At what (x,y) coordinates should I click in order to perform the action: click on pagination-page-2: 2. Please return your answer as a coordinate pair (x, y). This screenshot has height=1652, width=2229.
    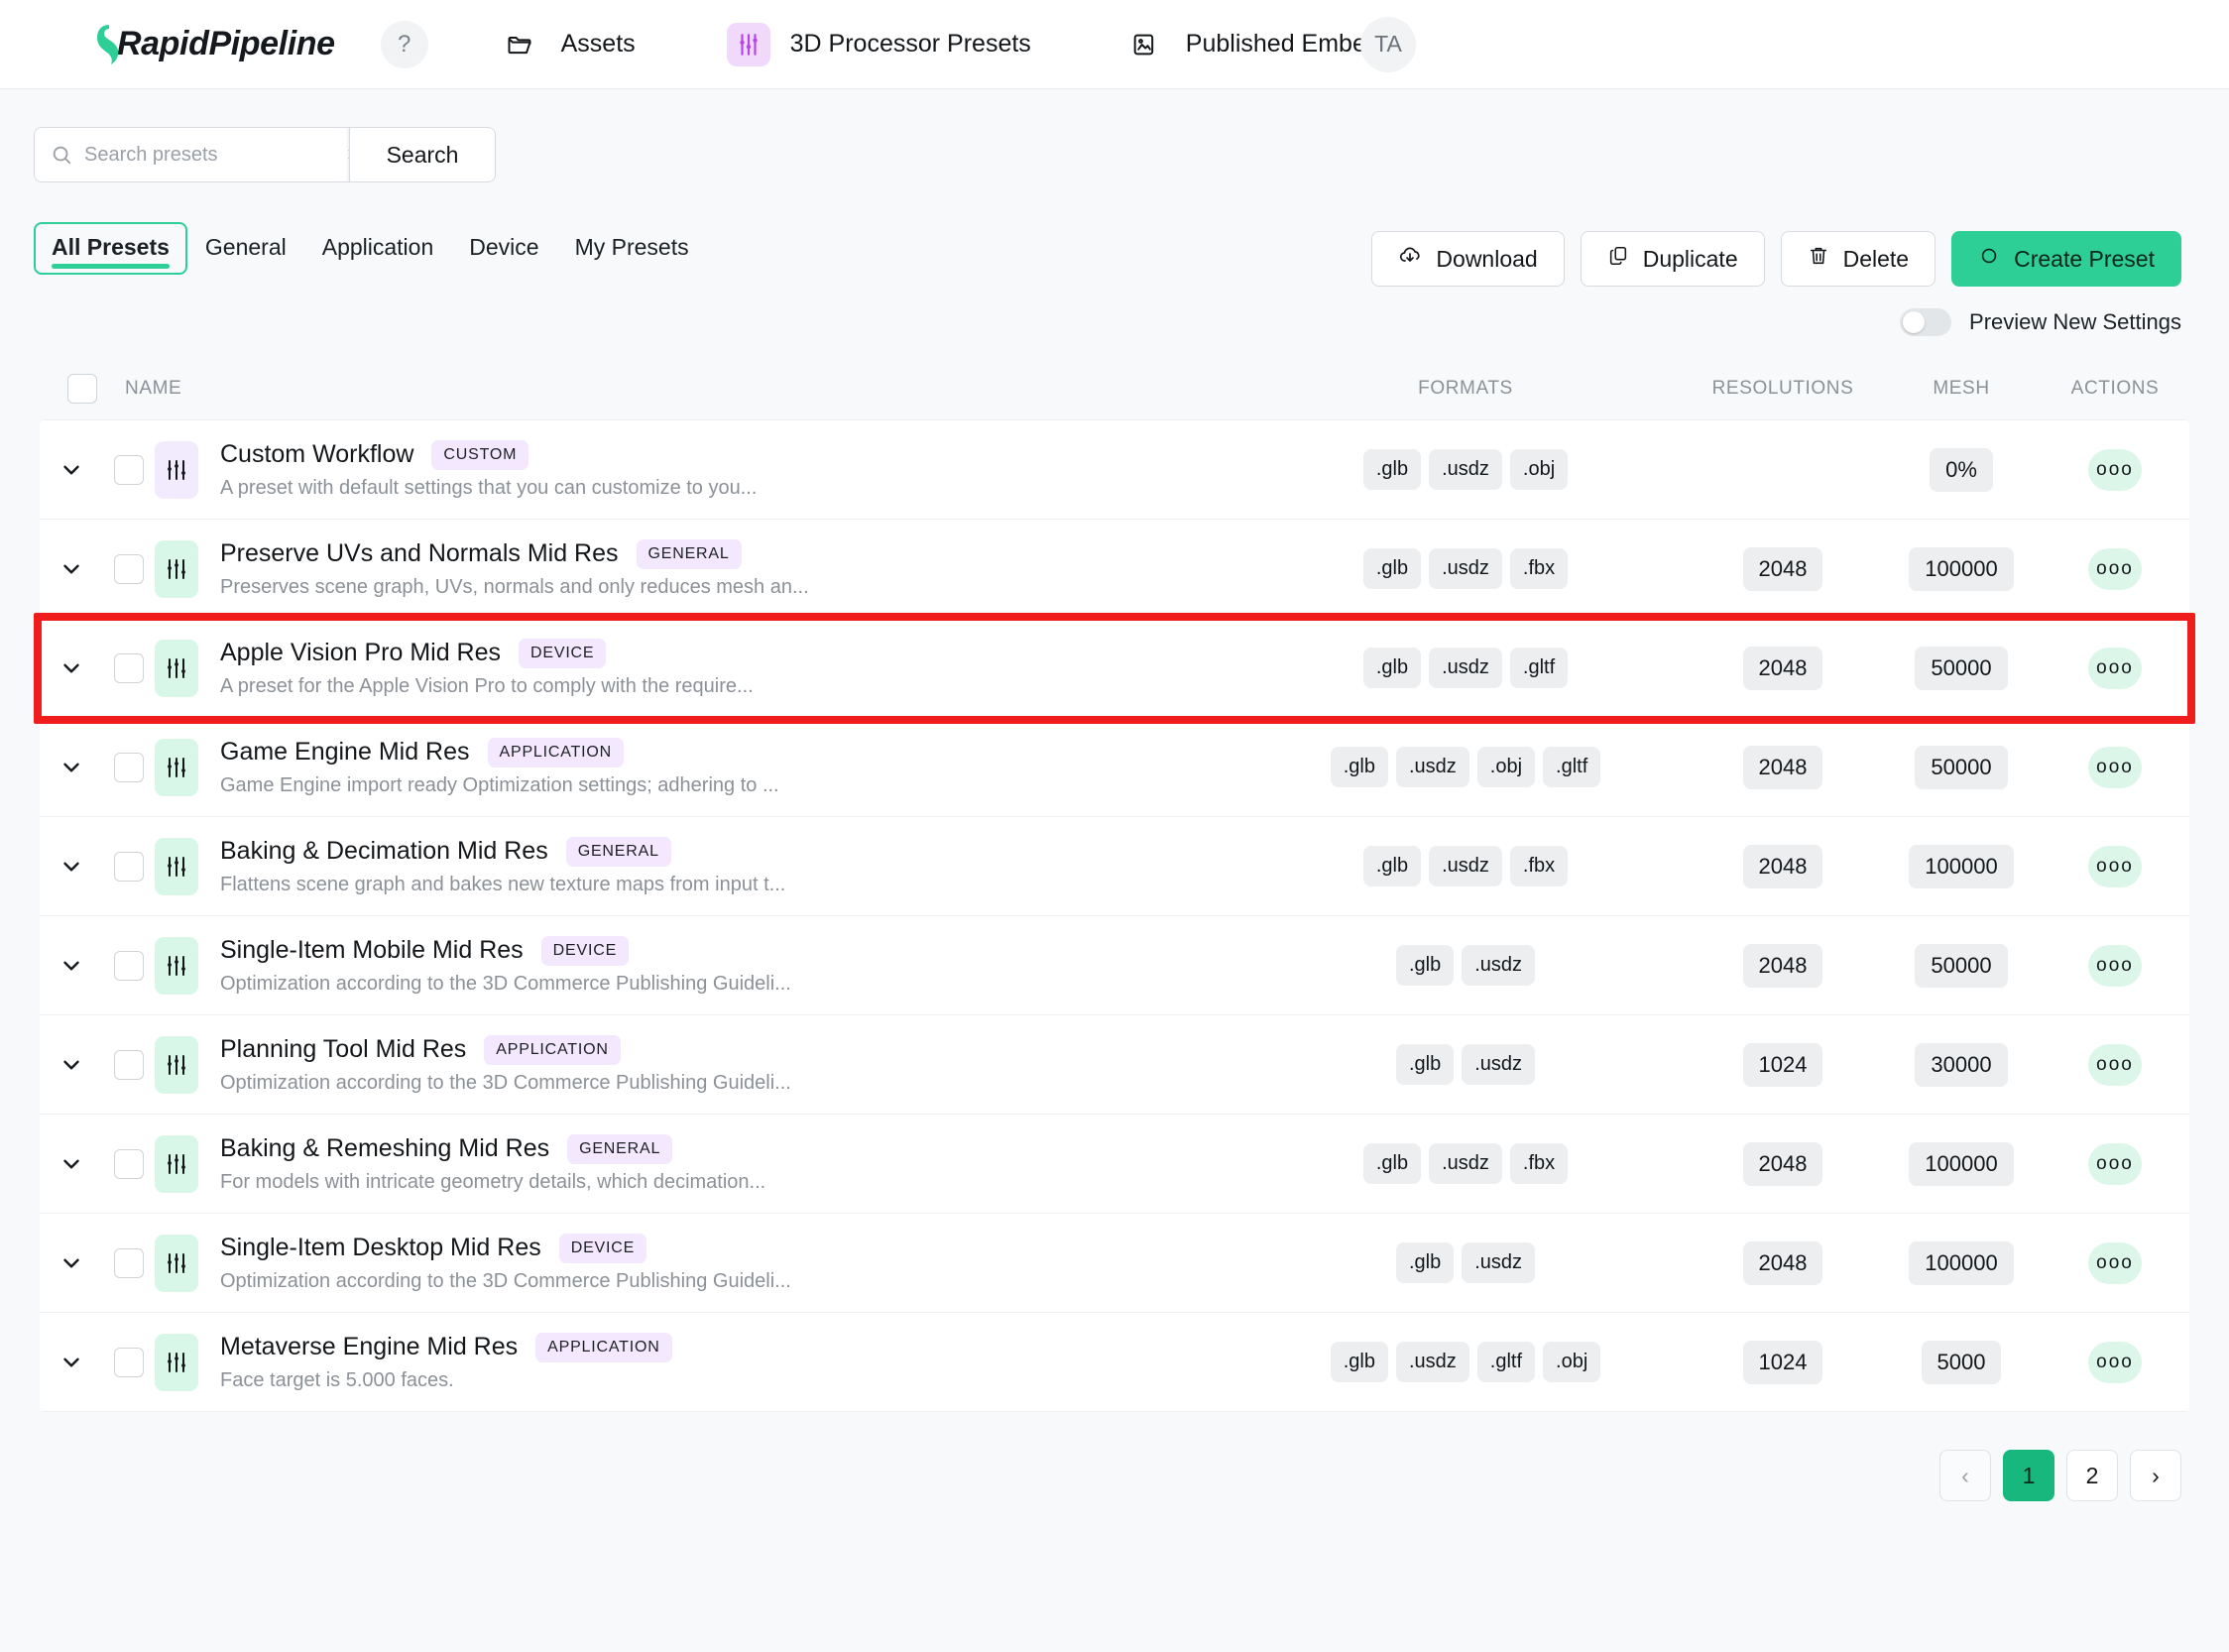
    Looking at the image, I should click on (2092, 1475).